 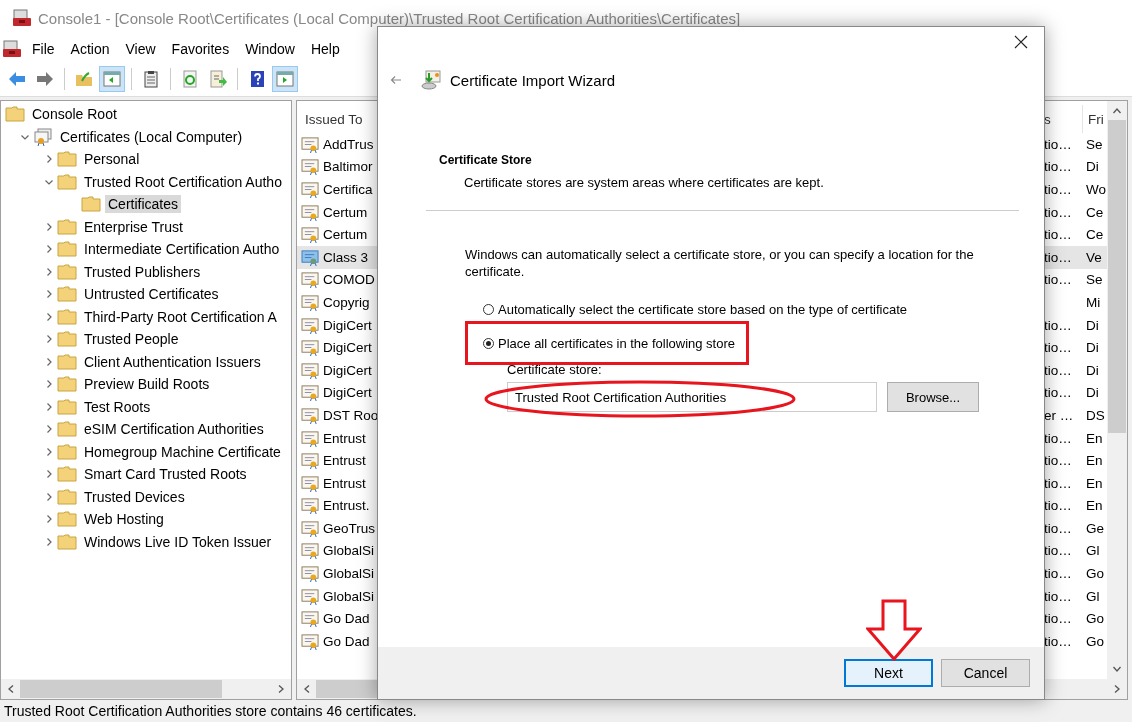 What do you see at coordinates (1117, 669) in the screenshot?
I see `scroll-down-icon` at bounding box center [1117, 669].